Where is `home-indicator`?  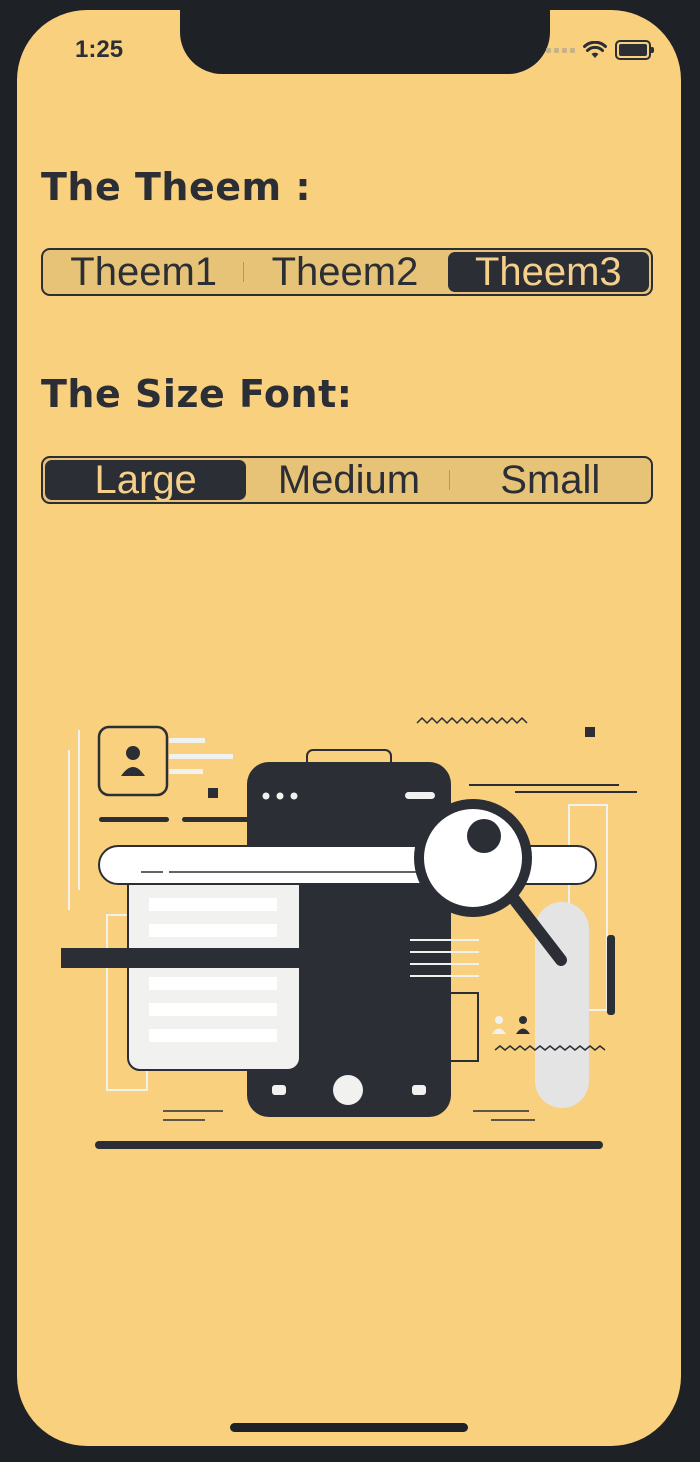
home-indicator is located at coordinates (349, 1427).